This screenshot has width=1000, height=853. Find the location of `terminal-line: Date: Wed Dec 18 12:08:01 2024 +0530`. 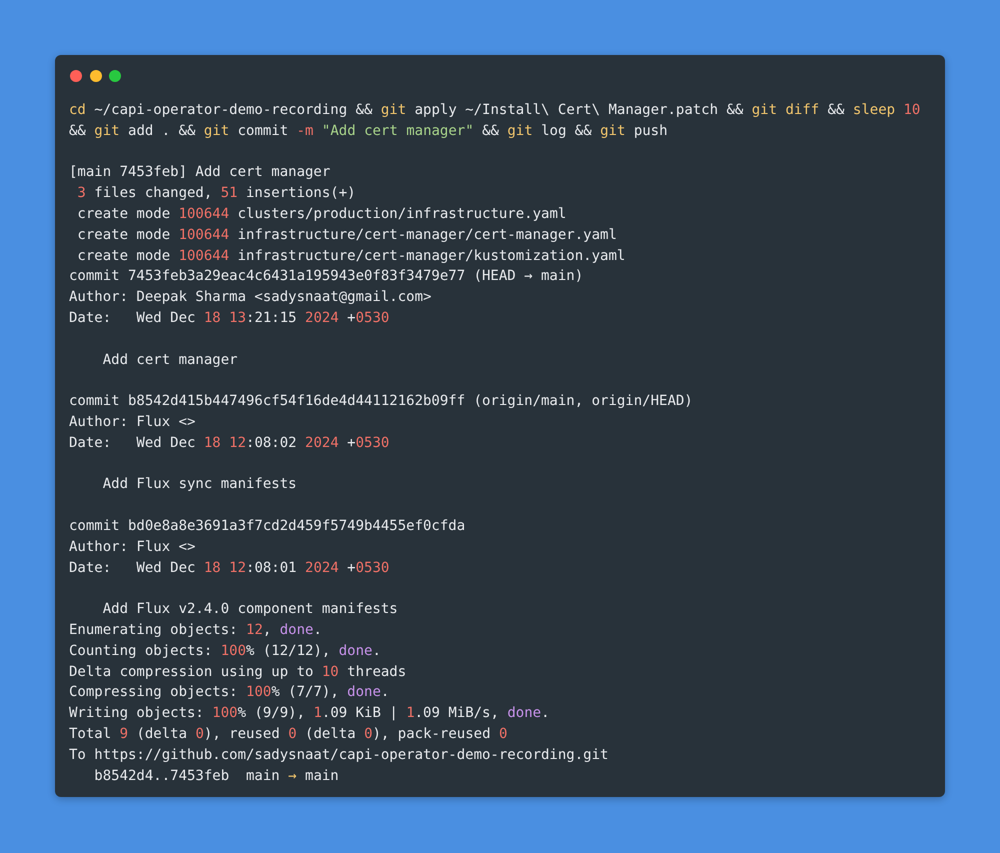

terminal-line: Date: Wed Dec 18 12:08:01 2024 +0530 is located at coordinates (229, 568).